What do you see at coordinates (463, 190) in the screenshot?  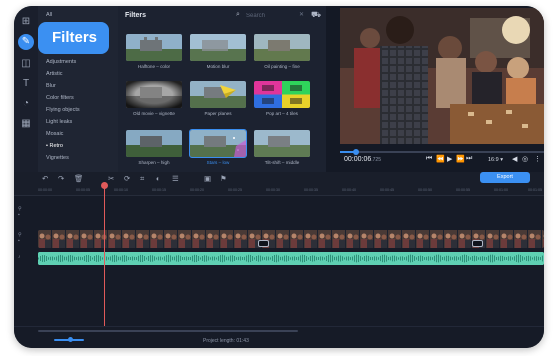 I see `ruler-tick: 00:00:55` at bounding box center [463, 190].